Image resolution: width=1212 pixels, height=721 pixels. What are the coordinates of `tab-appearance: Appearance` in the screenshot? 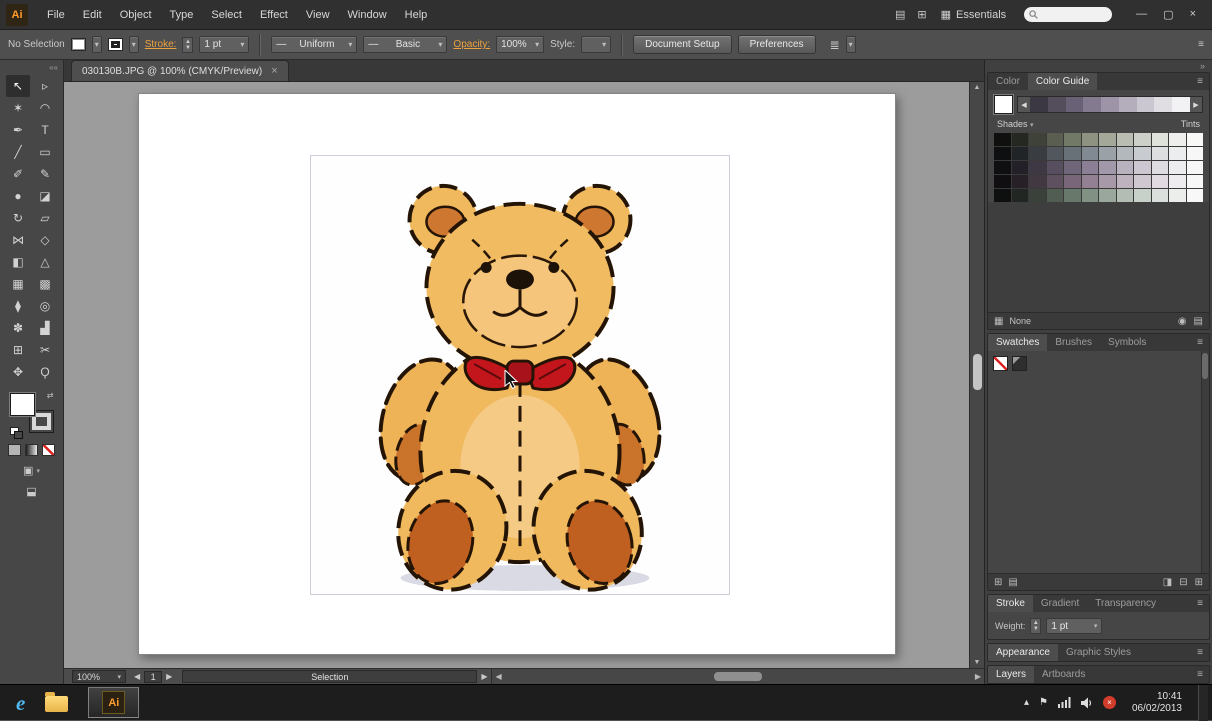 It's located at (1023, 652).